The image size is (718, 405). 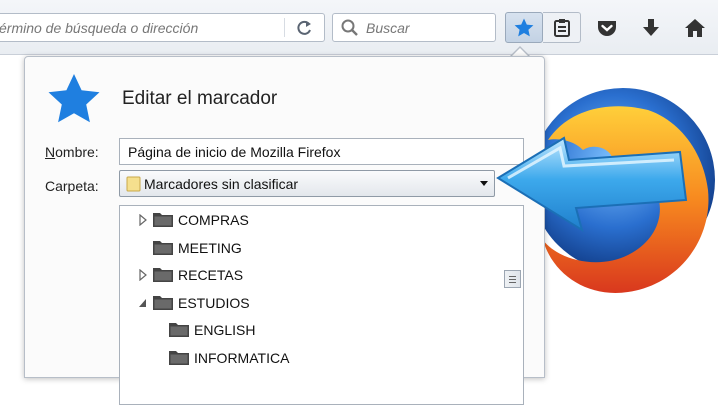 I want to click on pointer-arrow-icon, so click(x=592, y=184).